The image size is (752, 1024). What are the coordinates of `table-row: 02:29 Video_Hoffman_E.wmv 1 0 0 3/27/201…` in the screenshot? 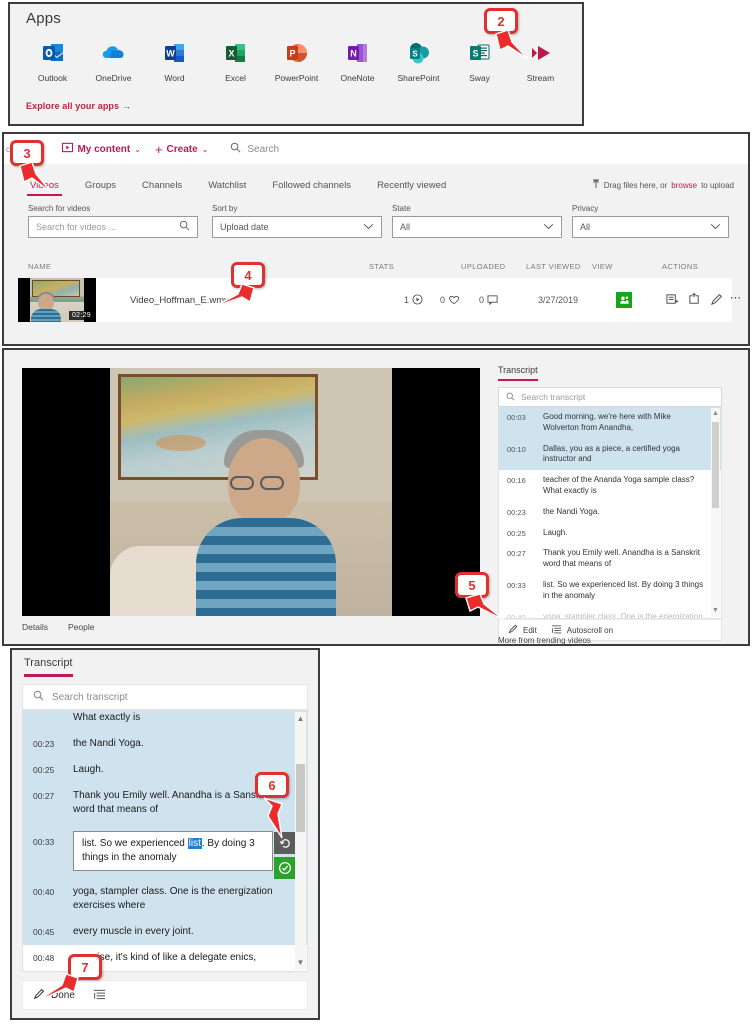 It's located at (379, 300).